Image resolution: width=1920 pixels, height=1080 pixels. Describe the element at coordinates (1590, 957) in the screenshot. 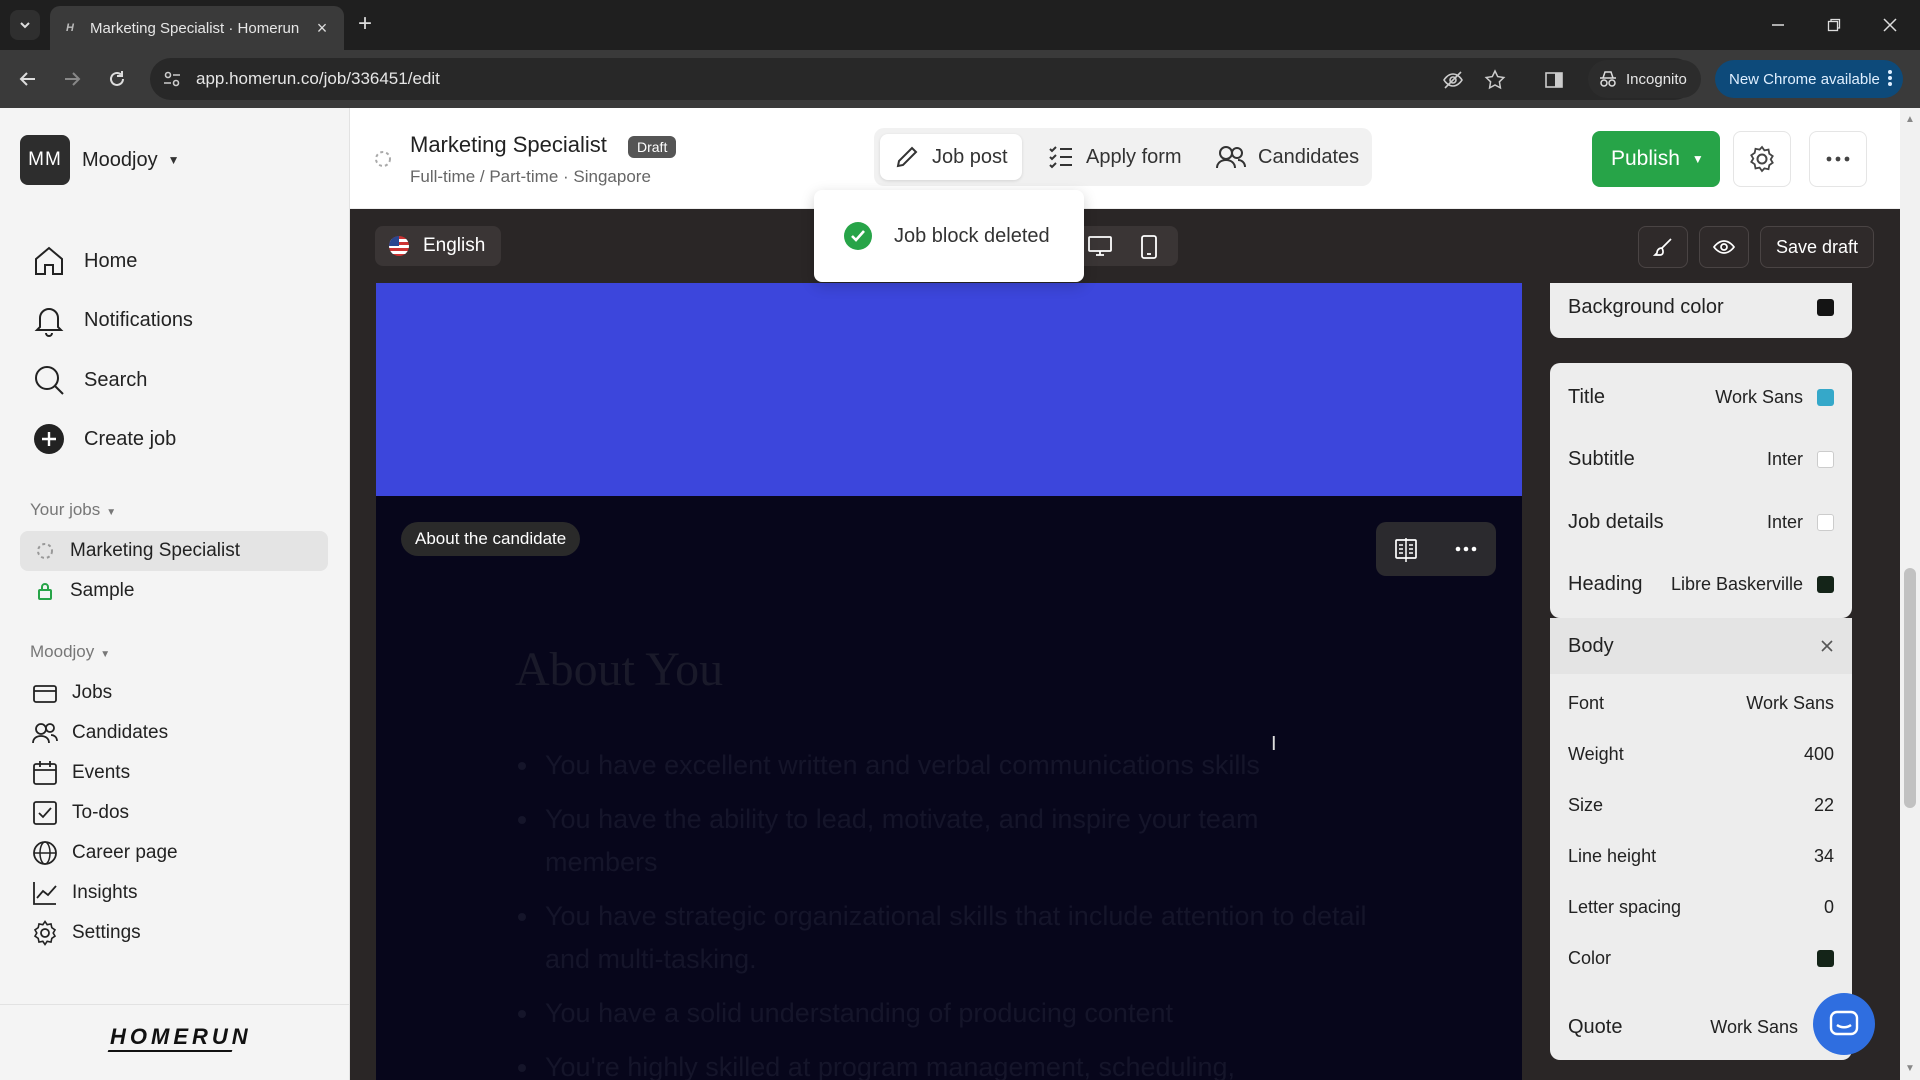

I see `row-label: Color` at that location.